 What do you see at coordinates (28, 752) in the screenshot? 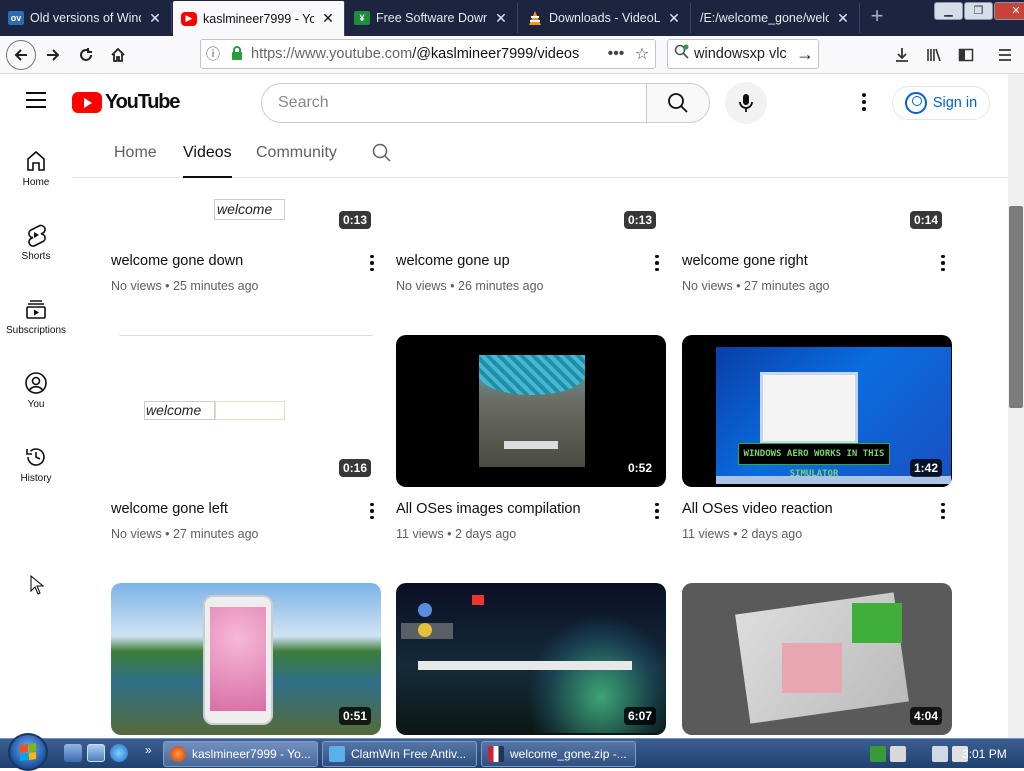
I see `start-button` at bounding box center [28, 752].